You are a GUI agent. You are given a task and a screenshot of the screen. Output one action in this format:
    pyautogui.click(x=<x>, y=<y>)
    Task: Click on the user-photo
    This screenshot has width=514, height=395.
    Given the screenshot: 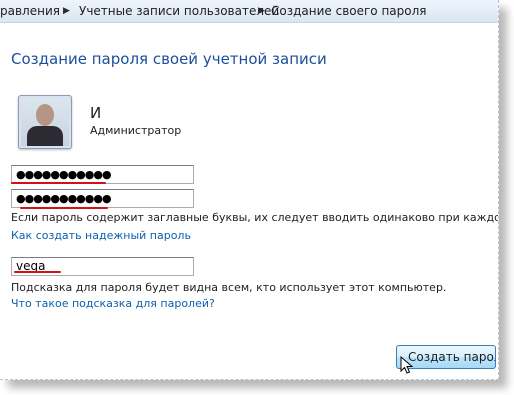 What is the action you would take?
    pyautogui.click(x=45, y=122)
    